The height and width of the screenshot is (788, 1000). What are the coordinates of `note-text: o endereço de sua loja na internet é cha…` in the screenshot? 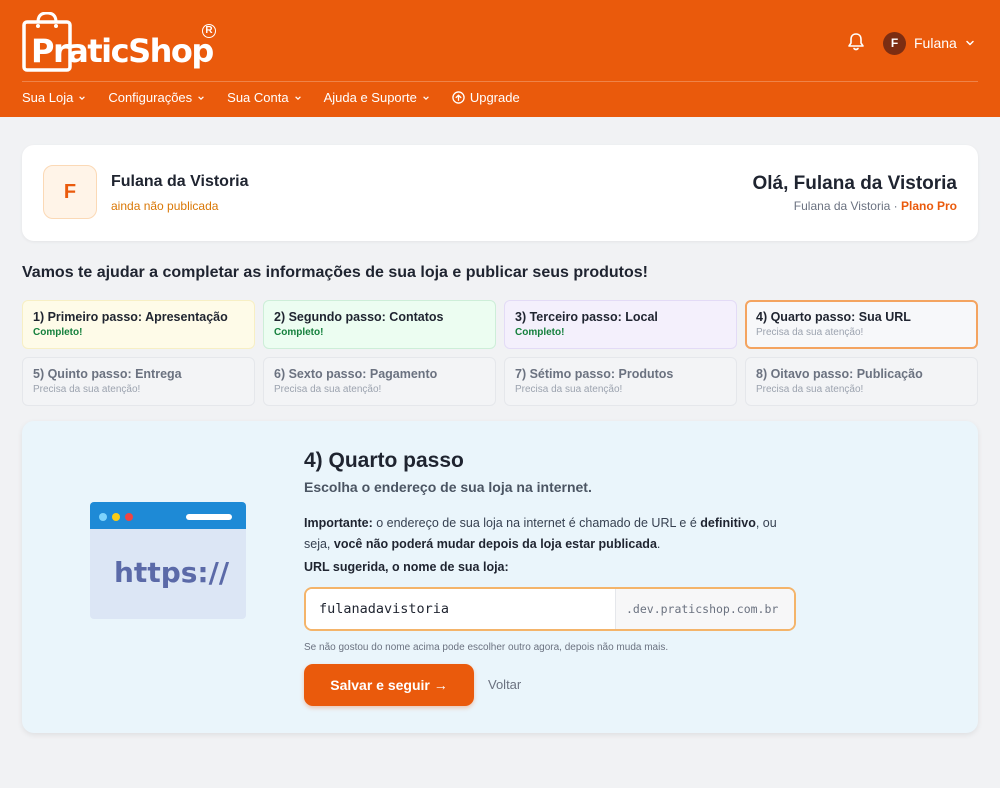 It's located at (536, 523).